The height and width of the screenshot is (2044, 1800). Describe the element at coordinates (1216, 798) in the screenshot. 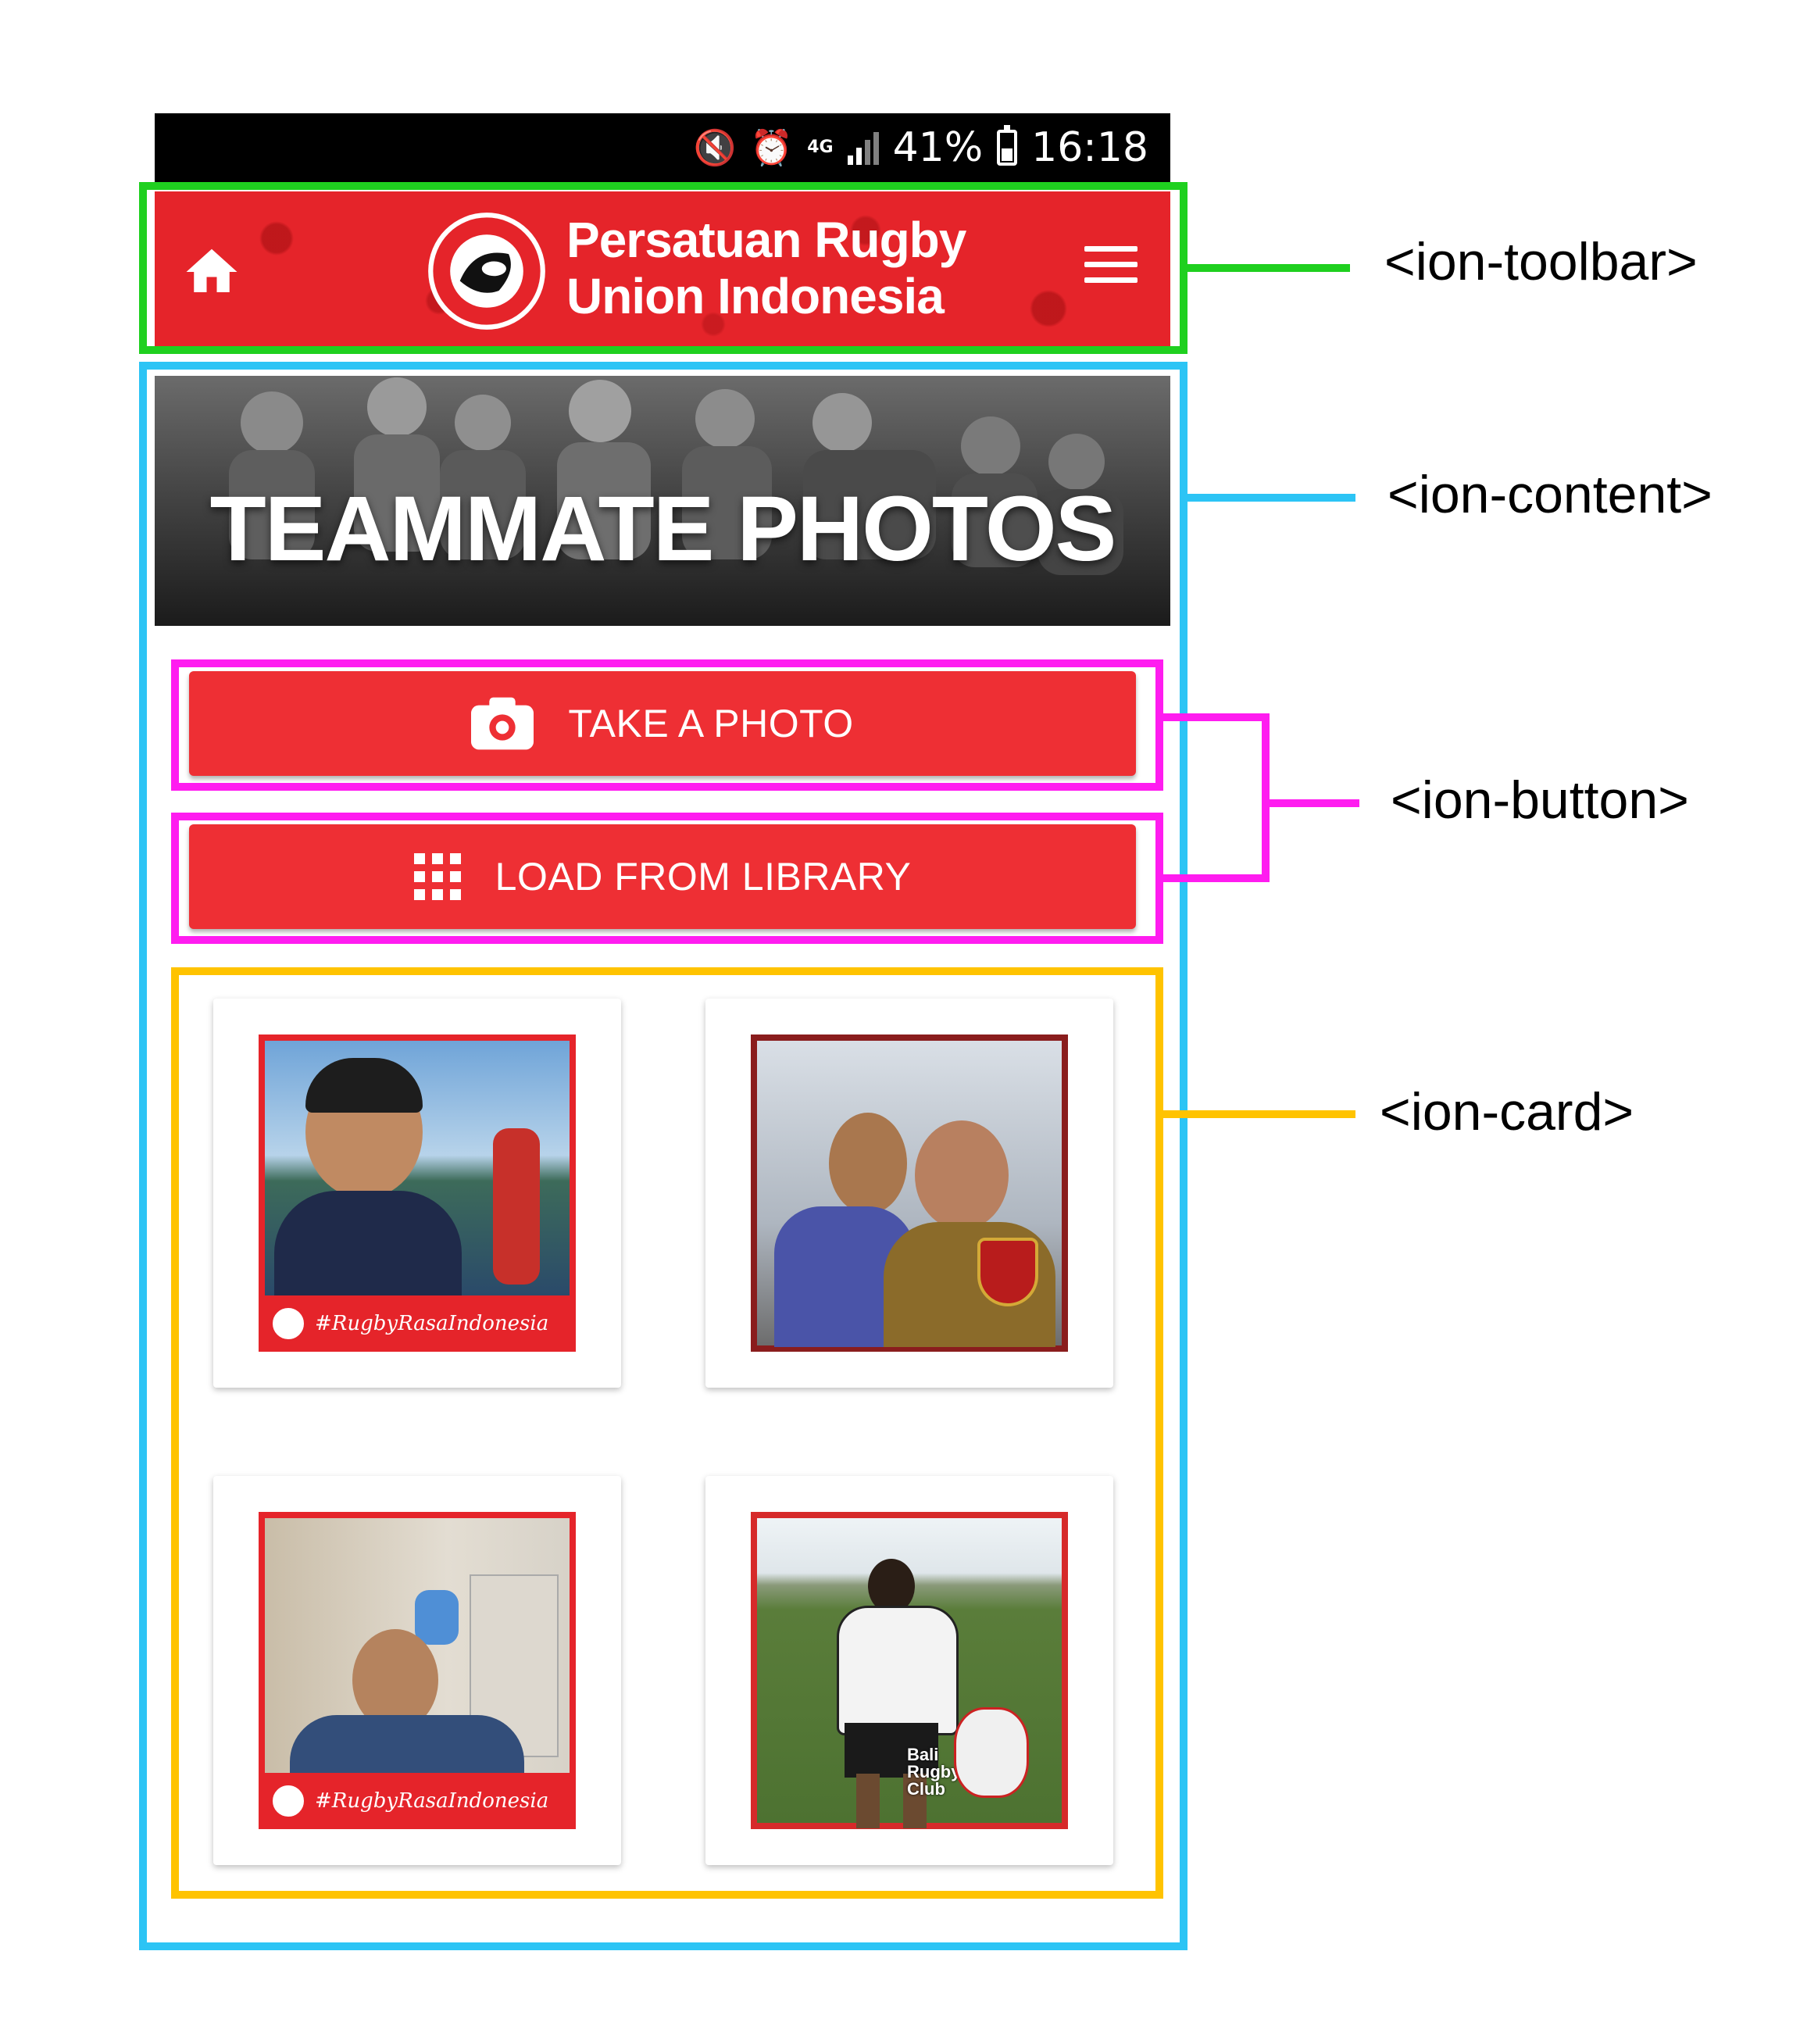

I see `button-annotation-bracket` at that location.